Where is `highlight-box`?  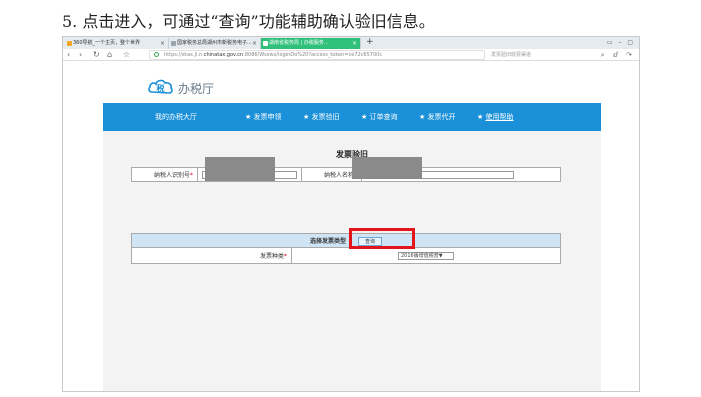
highlight-box is located at coordinates (382, 238).